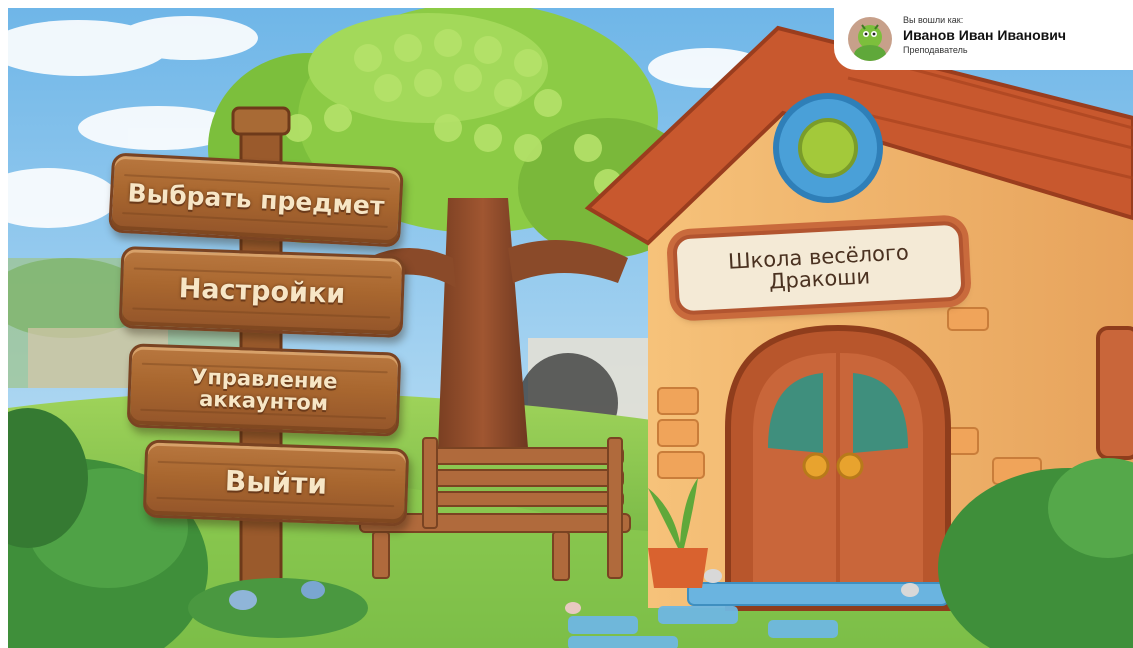 This screenshot has width=1133, height=648. What do you see at coordinates (933, 20) in the screenshot?
I see `logged-in-as-label: Вы вошли как:` at bounding box center [933, 20].